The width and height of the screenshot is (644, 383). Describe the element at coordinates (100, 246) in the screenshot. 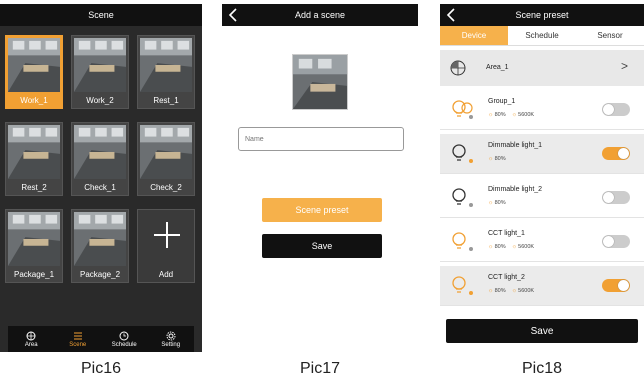

I see `scene-tile: Package_2` at that location.